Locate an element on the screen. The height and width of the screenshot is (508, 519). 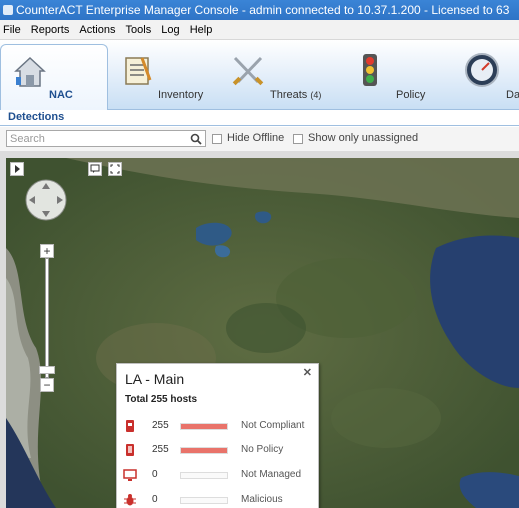
tab-threats: Threats (4) is located at coordinates (279, 77).